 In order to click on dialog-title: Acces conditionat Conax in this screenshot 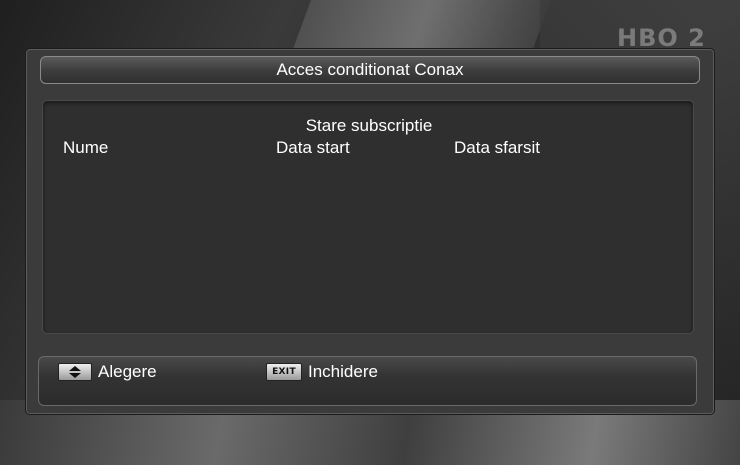, I will do `click(370, 70)`.